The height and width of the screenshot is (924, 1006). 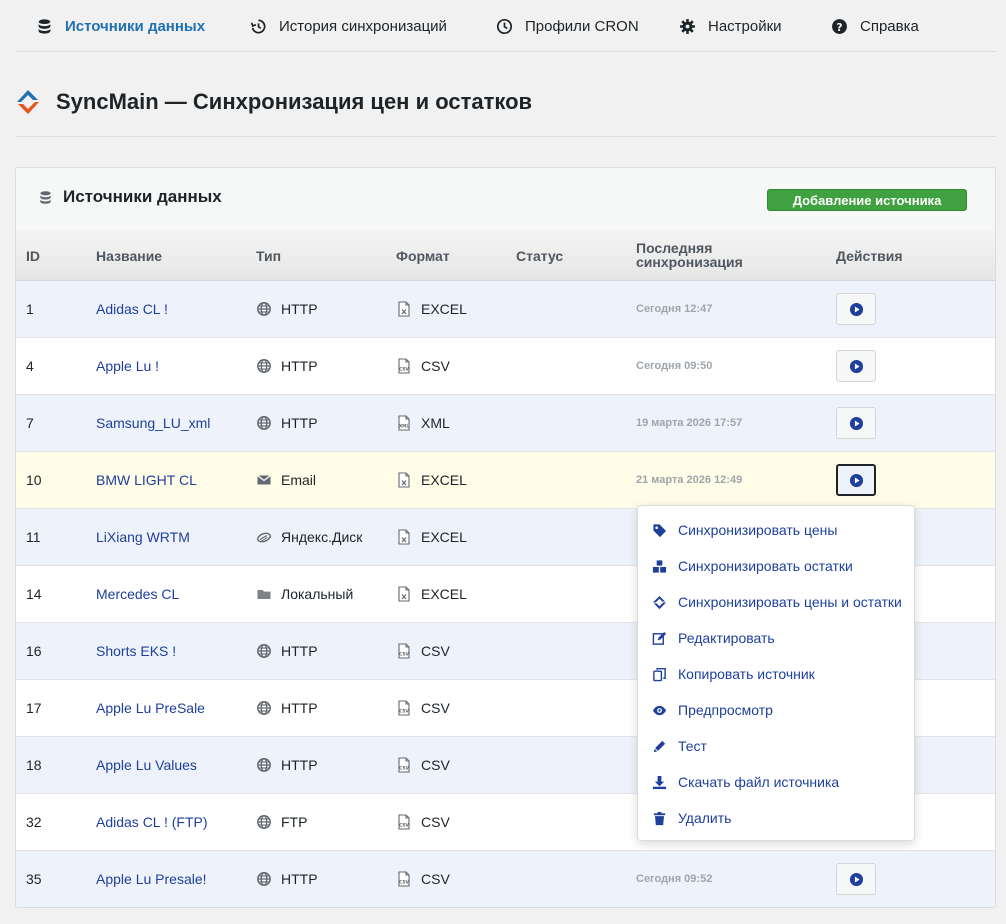 I want to click on cell-type: FTP, so click(x=281, y=822).